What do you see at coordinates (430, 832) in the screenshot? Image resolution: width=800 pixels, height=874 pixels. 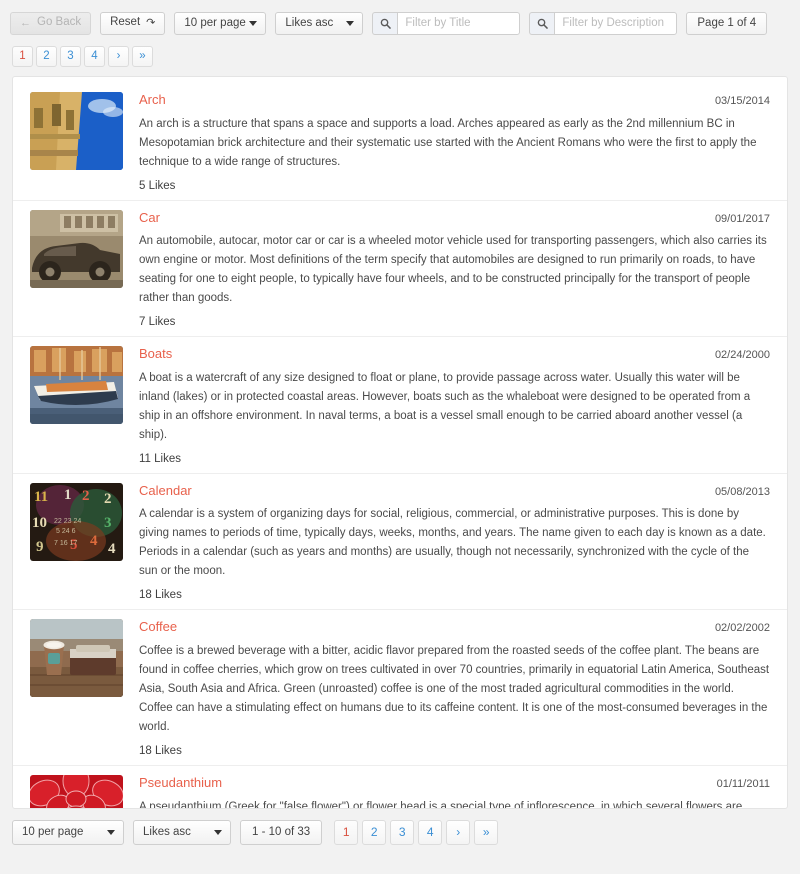 I see `footer-page-button-4: 4` at bounding box center [430, 832].